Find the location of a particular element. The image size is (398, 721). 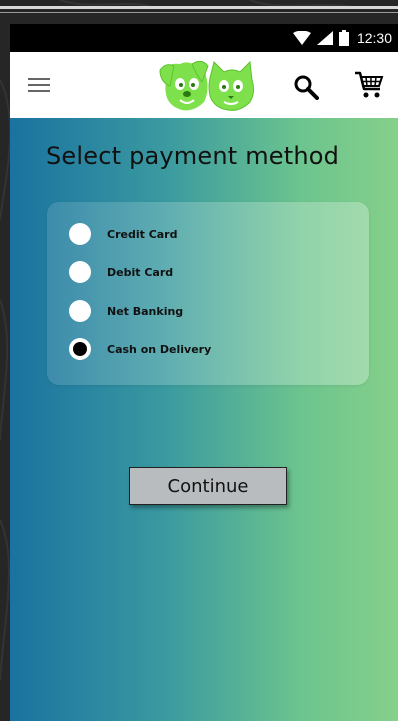

hamburger-menu-icon is located at coordinates (39, 85).